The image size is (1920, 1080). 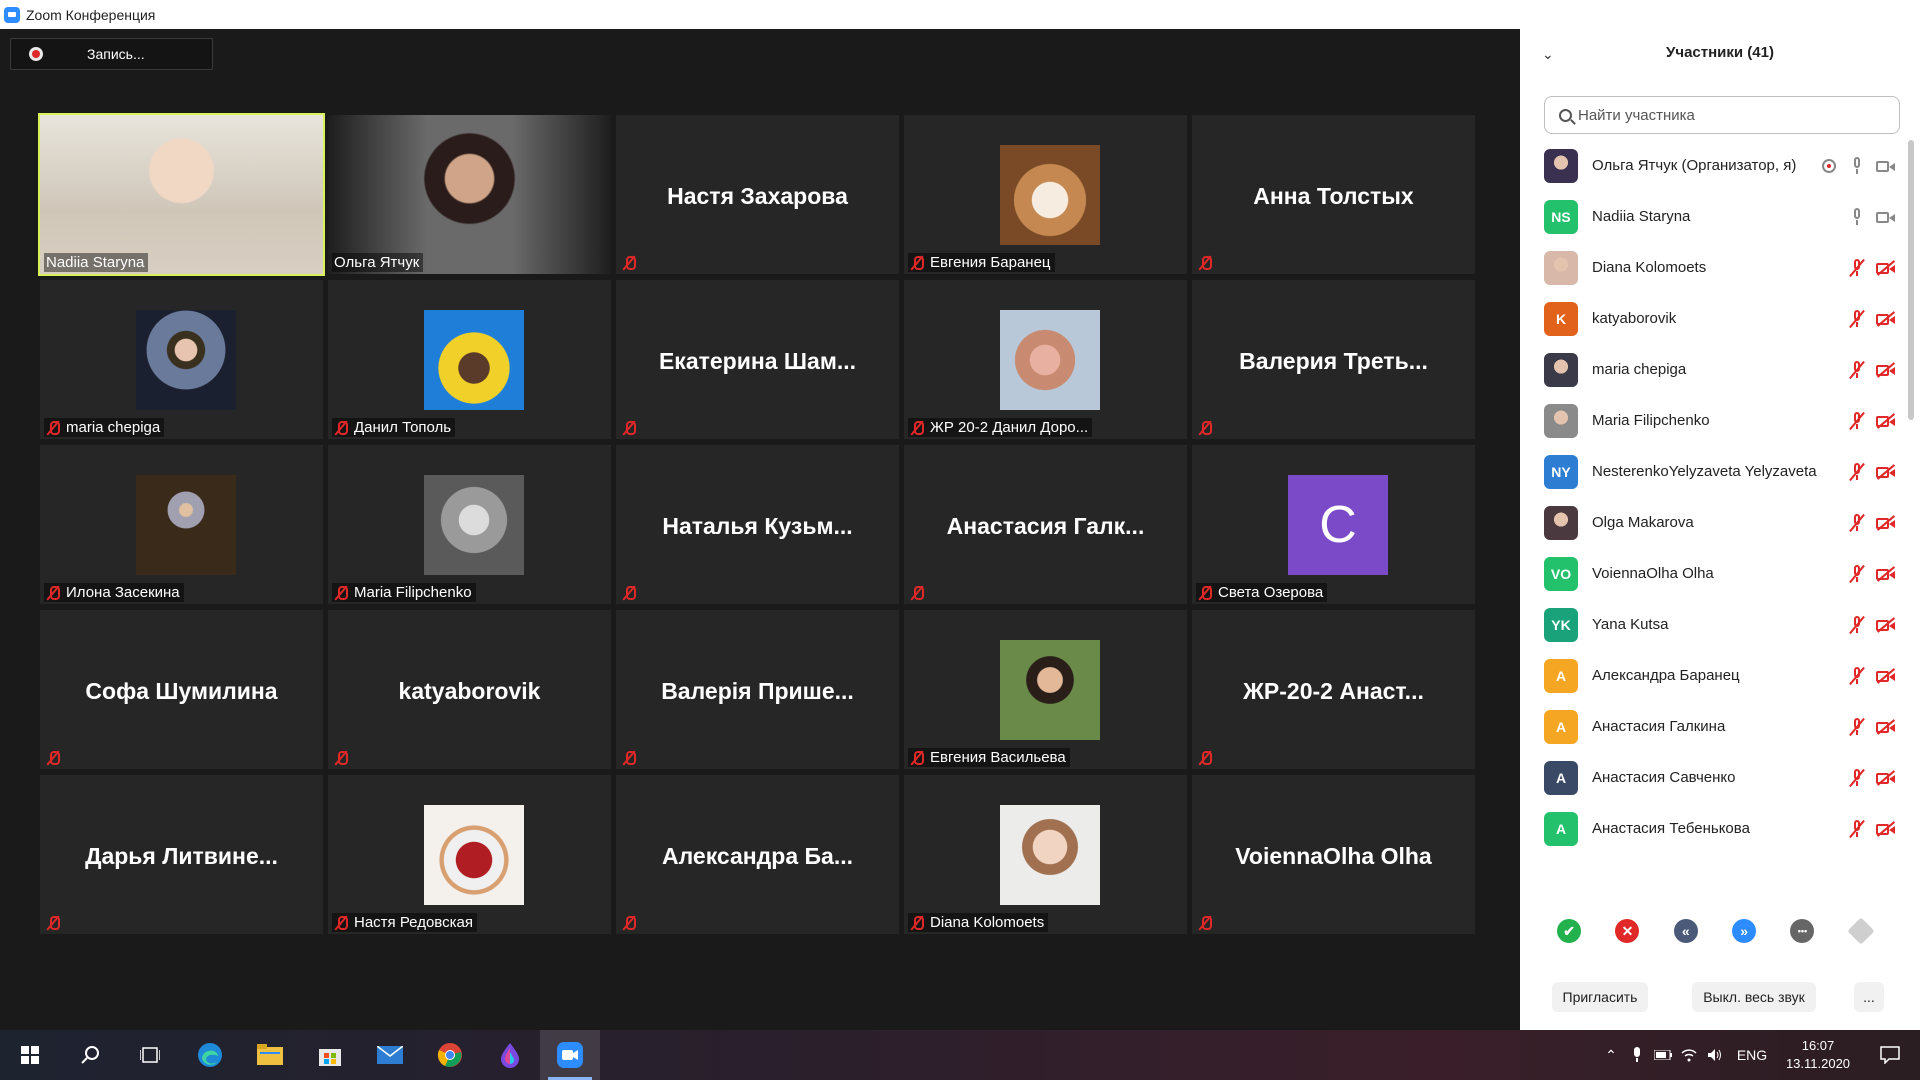 I want to click on paint-drop-icon, so click(x=510, y=1055).